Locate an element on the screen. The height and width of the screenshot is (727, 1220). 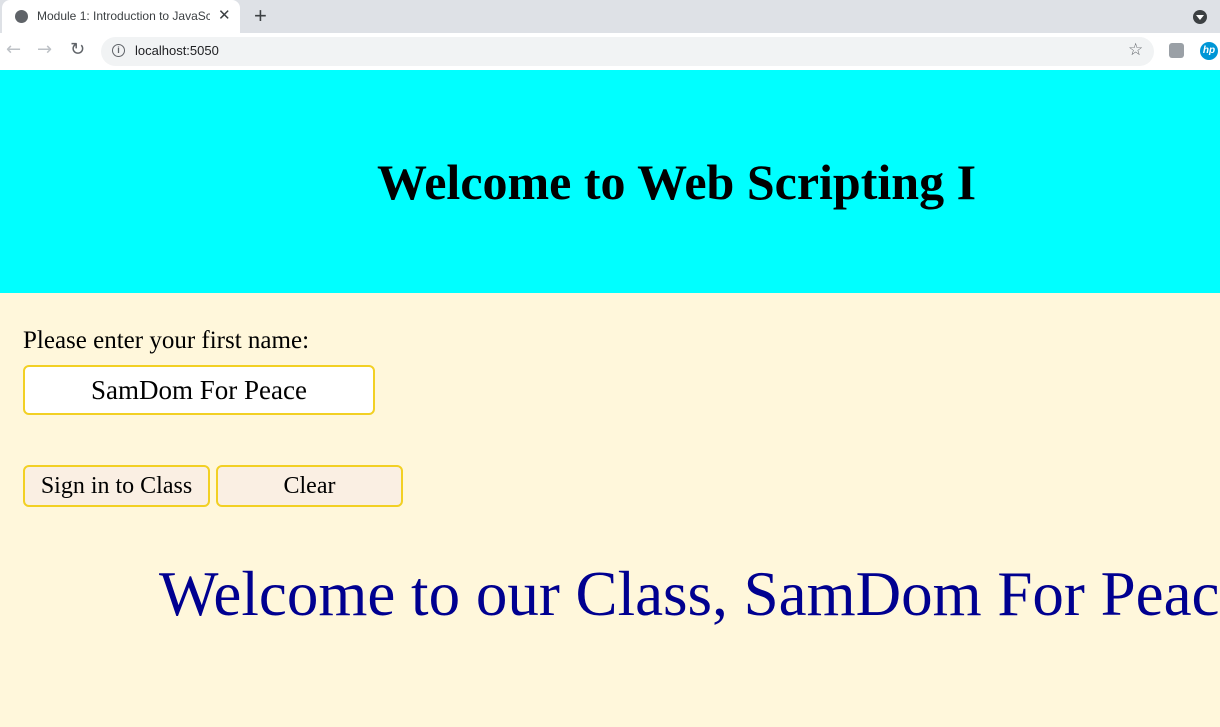
first-name-input is located at coordinates (199, 390).